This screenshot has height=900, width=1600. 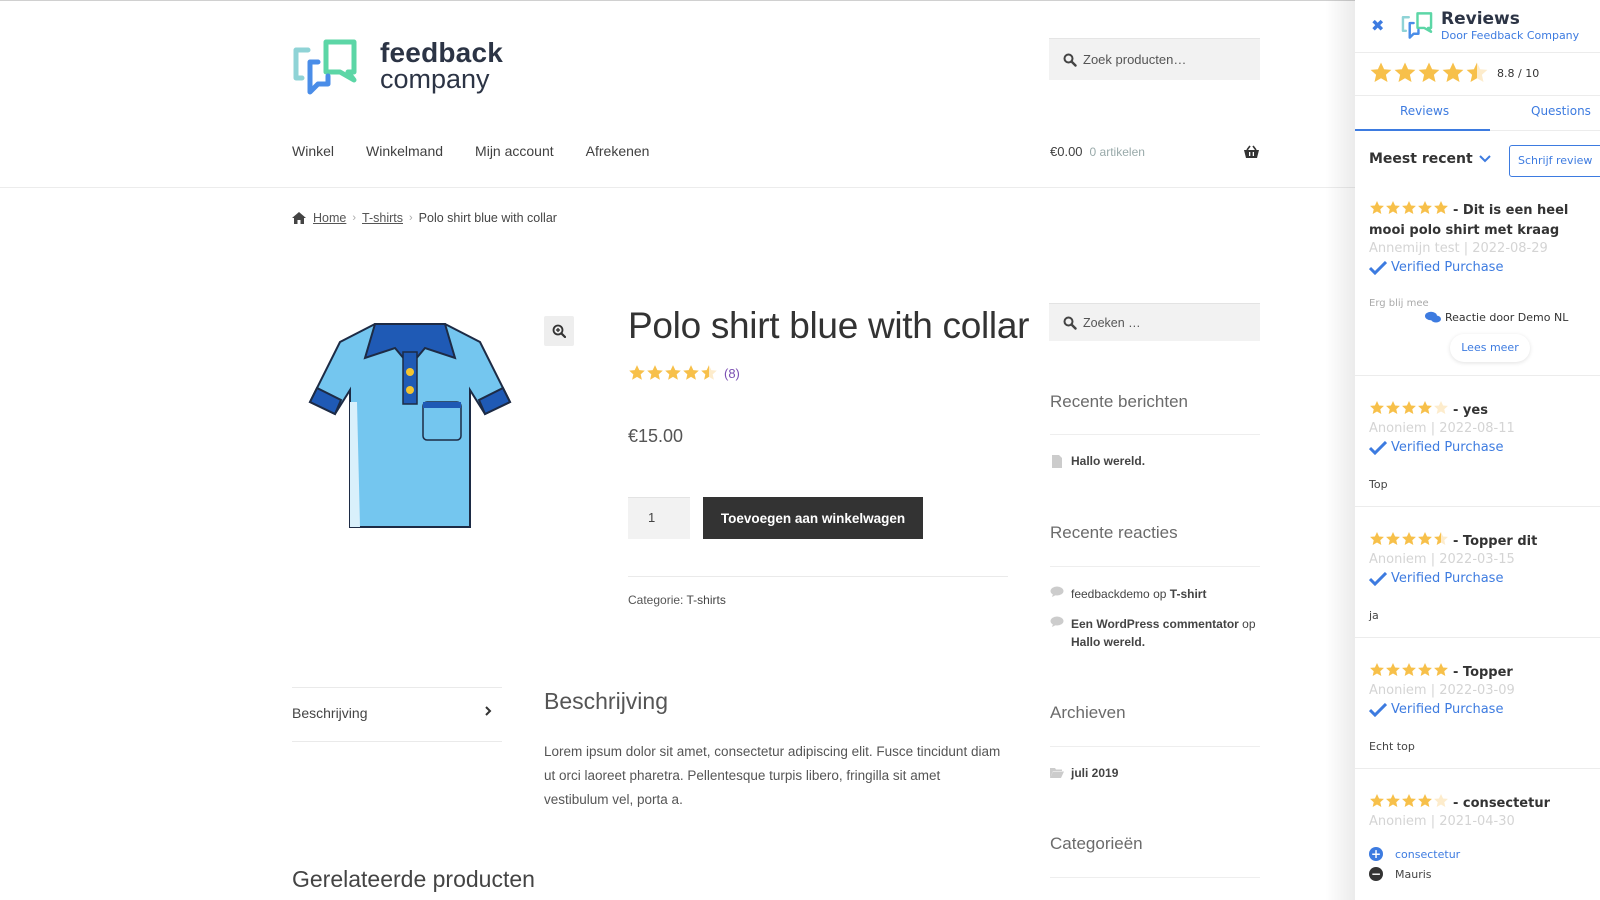 What do you see at coordinates (1477, 52) in the screenshot?
I see `panel-divider` at bounding box center [1477, 52].